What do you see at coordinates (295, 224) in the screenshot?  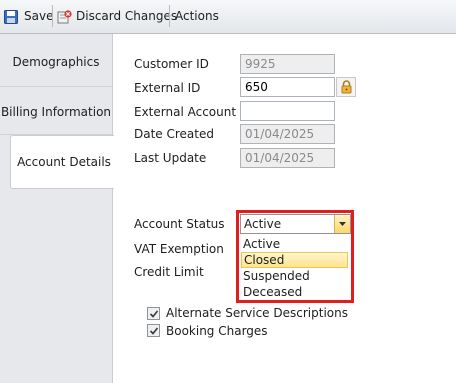 I see `account-status-select: Active` at bounding box center [295, 224].